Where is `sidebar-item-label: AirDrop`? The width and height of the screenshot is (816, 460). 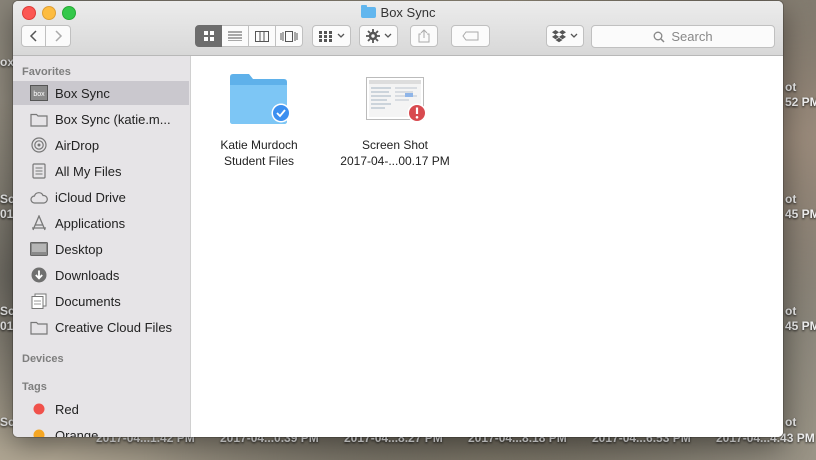
sidebar-item-label: AirDrop is located at coordinates (77, 145).